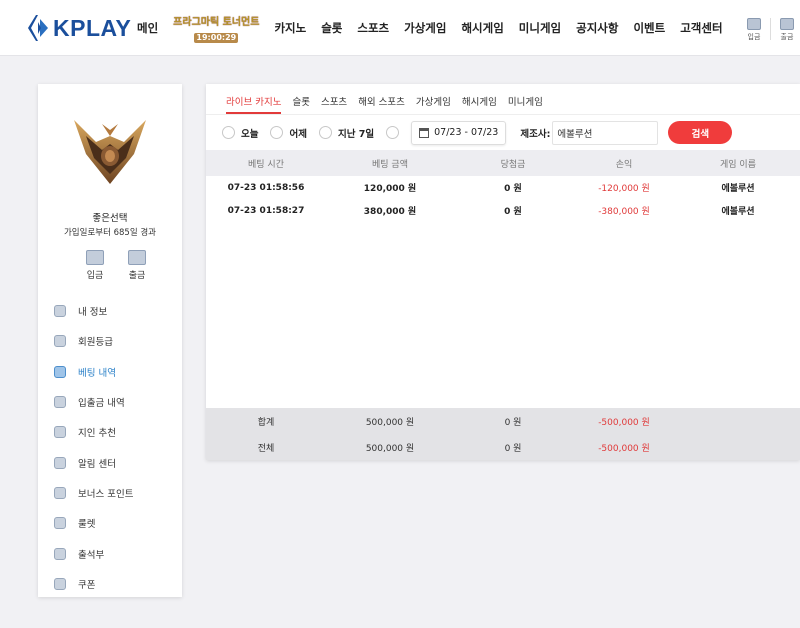 The height and width of the screenshot is (628, 800). I want to click on transfer-icon, so click(60, 402).